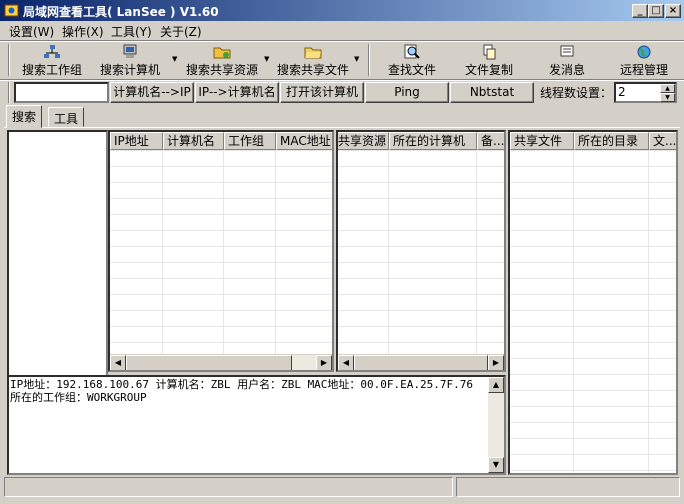 The width and height of the screenshot is (684, 504). What do you see at coordinates (11, 10) in the screenshot?
I see `app-icon` at bounding box center [11, 10].